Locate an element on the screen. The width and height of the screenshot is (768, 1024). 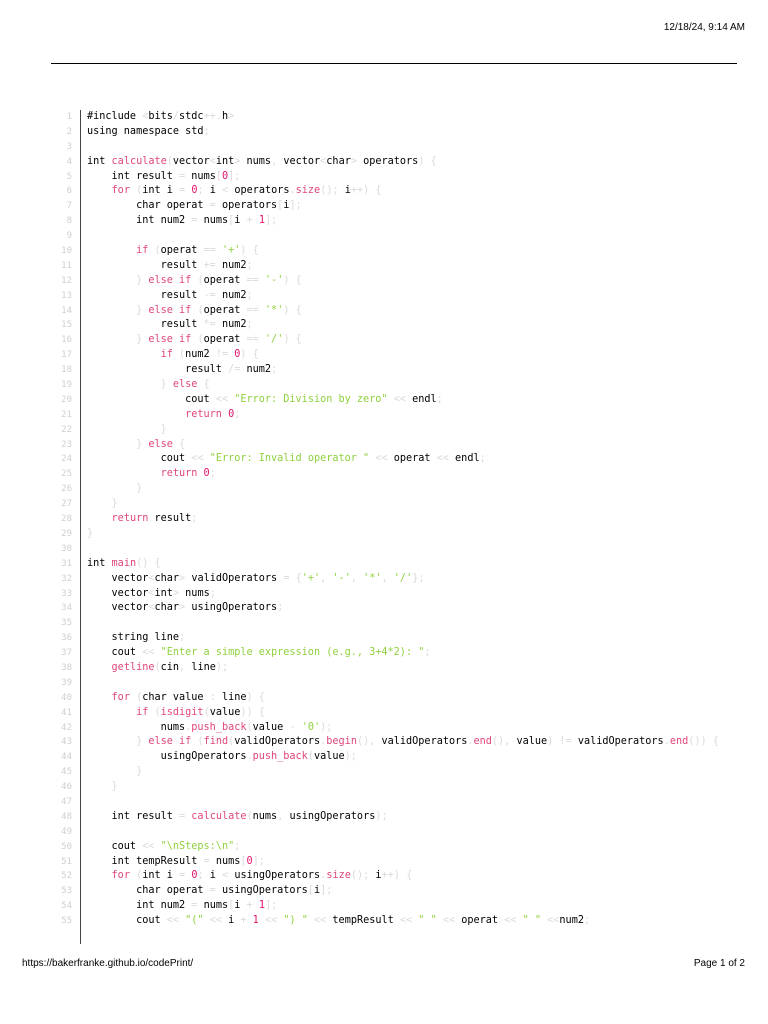
line-number: 42 is located at coordinates (66, 727).